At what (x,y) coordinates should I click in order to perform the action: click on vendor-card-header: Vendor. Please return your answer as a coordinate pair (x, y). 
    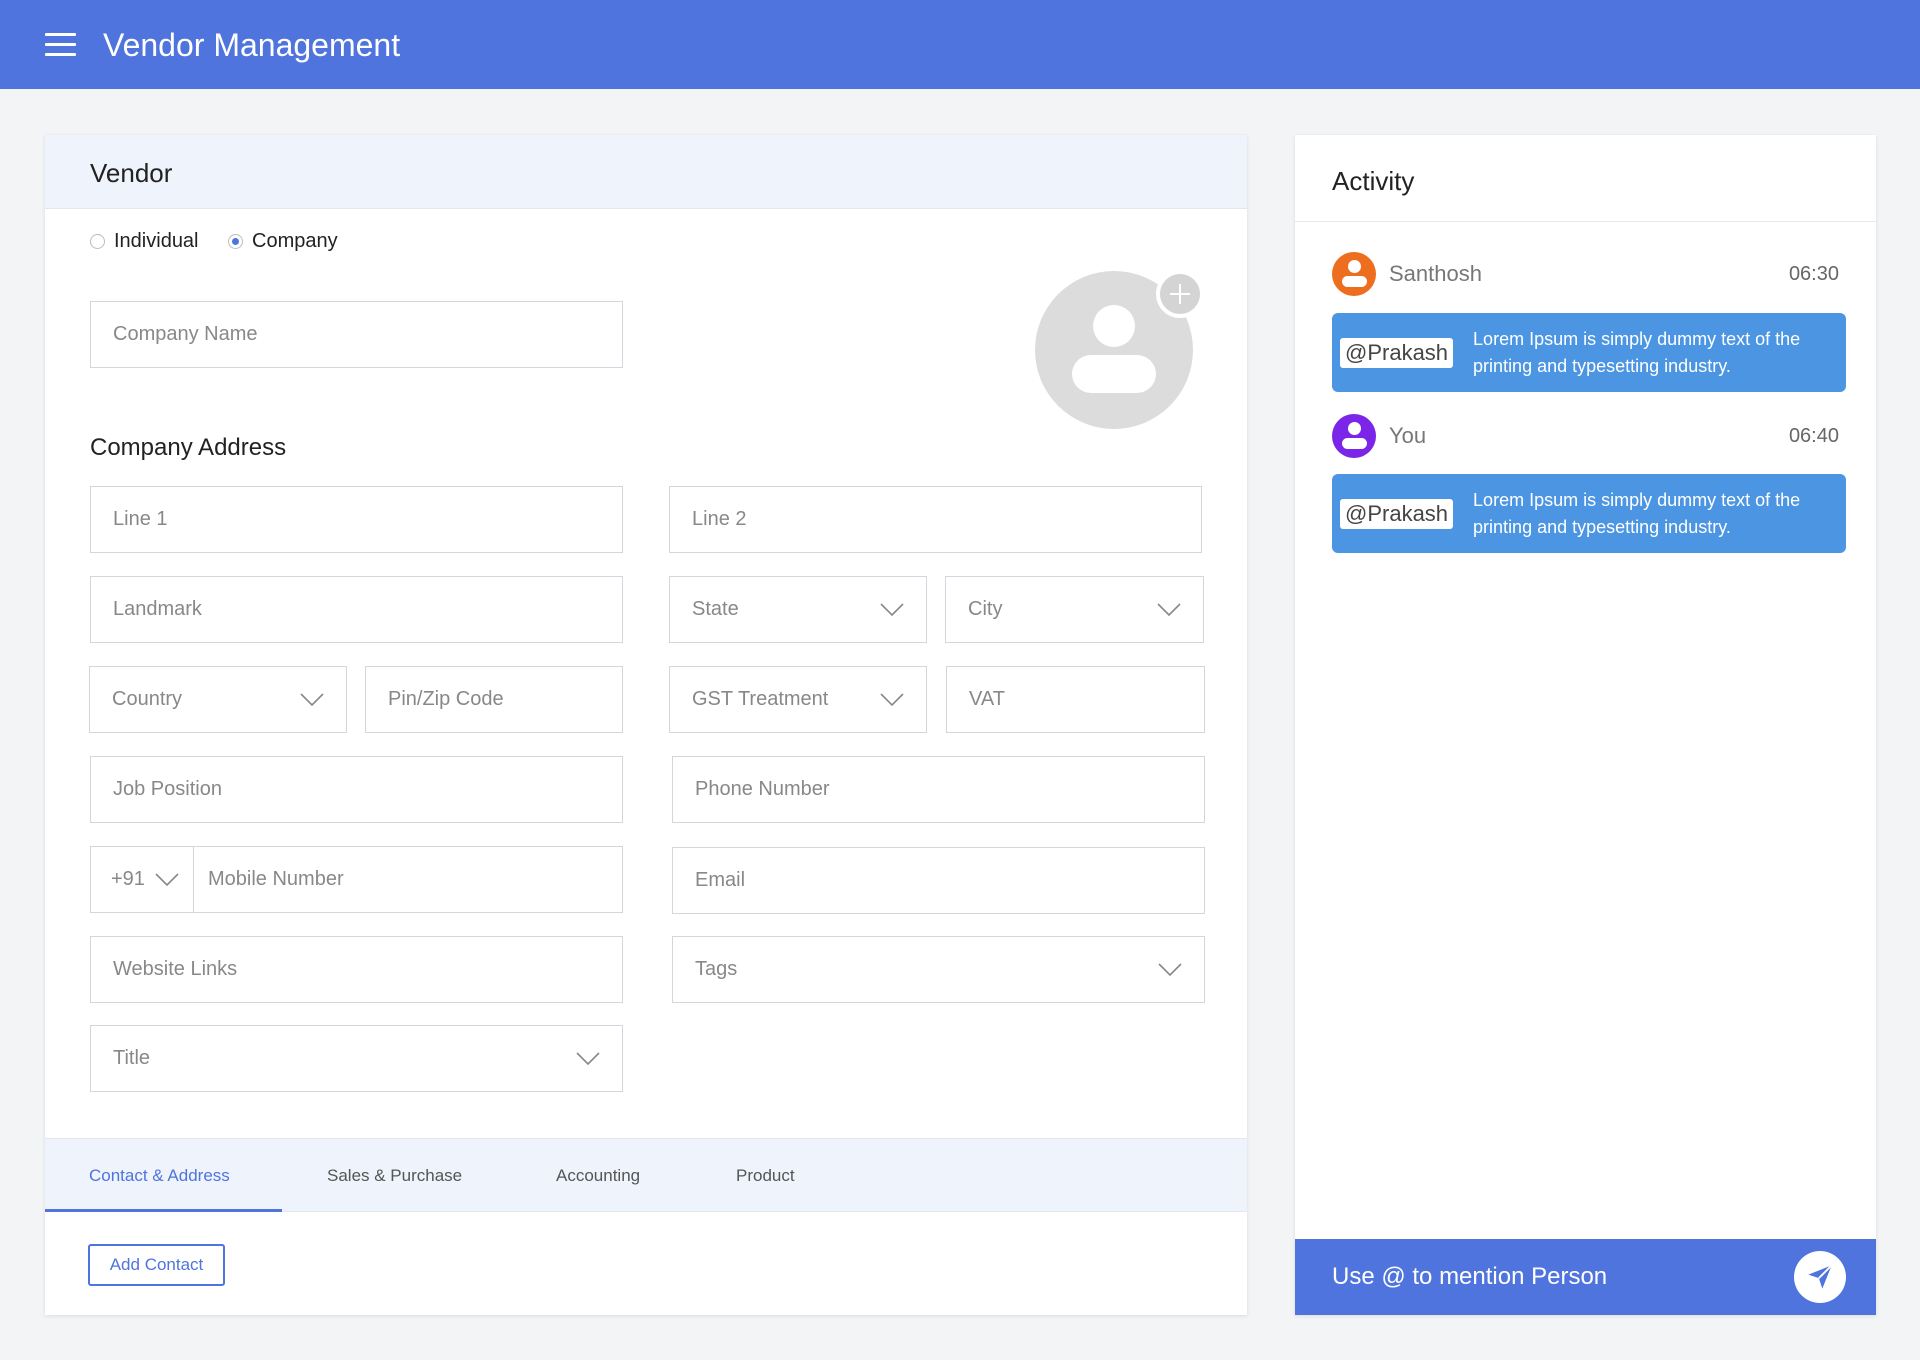
    Looking at the image, I should click on (646, 172).